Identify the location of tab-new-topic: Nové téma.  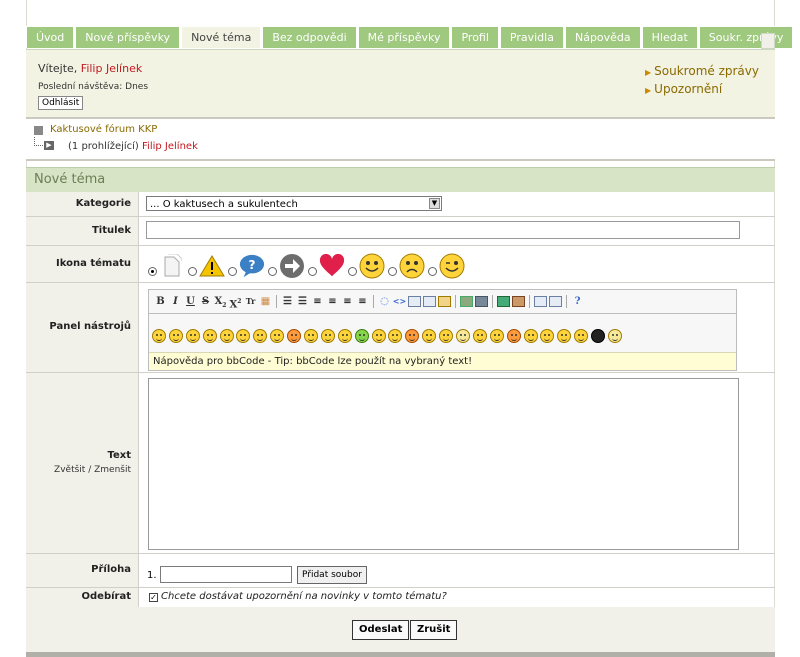
(221, 37).